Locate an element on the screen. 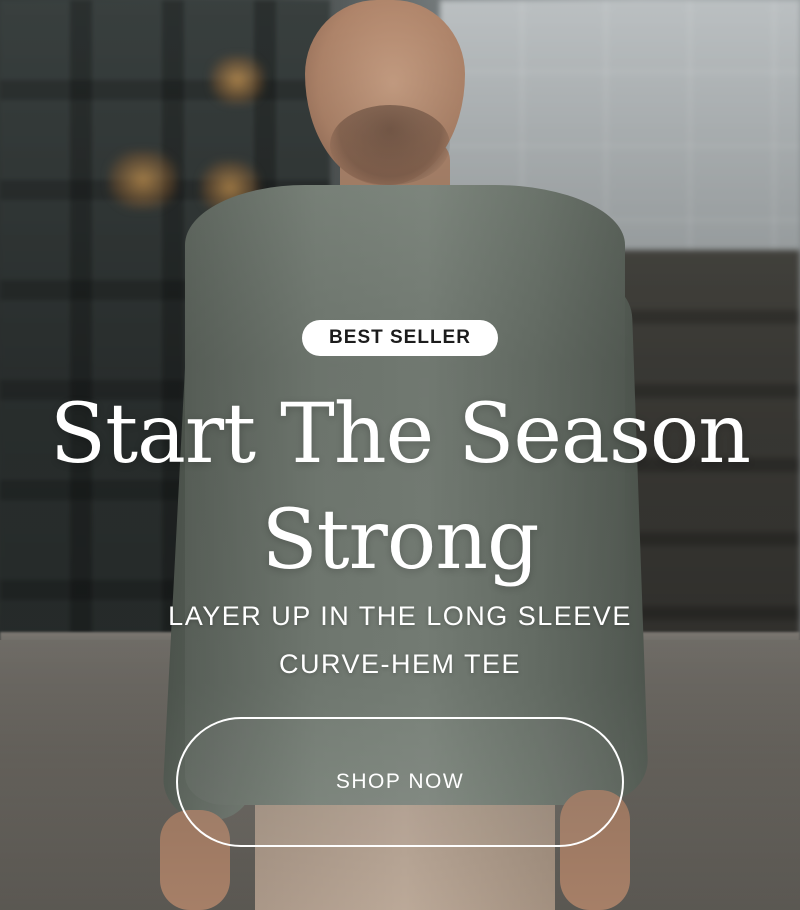 The image size is (800, 910). best-seller-badge: BEST SELLER is located at coordinates (400, 338).